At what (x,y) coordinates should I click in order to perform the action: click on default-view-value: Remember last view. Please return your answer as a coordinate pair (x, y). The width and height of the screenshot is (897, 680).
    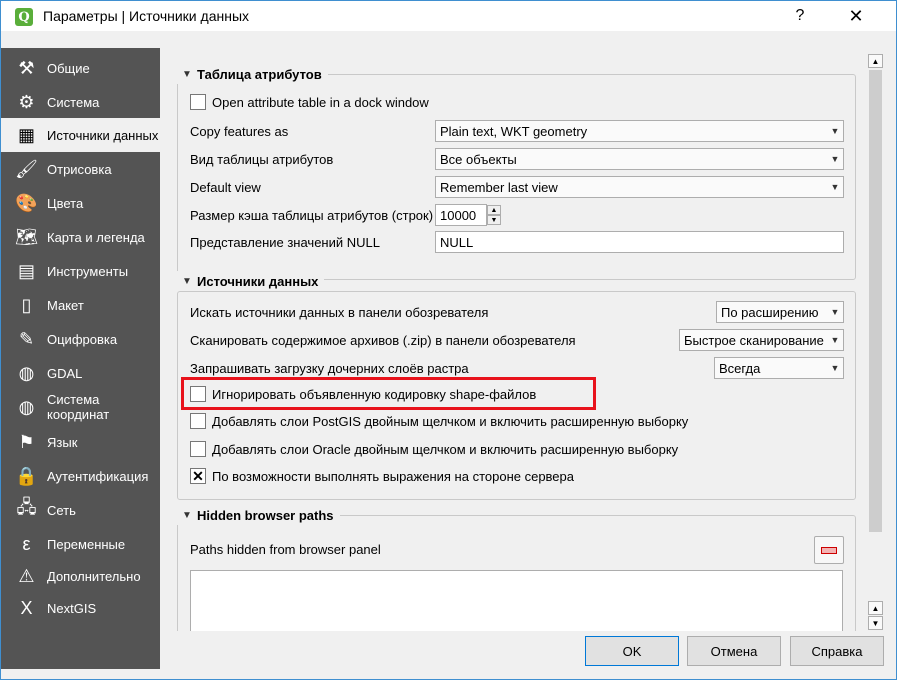
    Looking at the image, I should click on (499, 187).